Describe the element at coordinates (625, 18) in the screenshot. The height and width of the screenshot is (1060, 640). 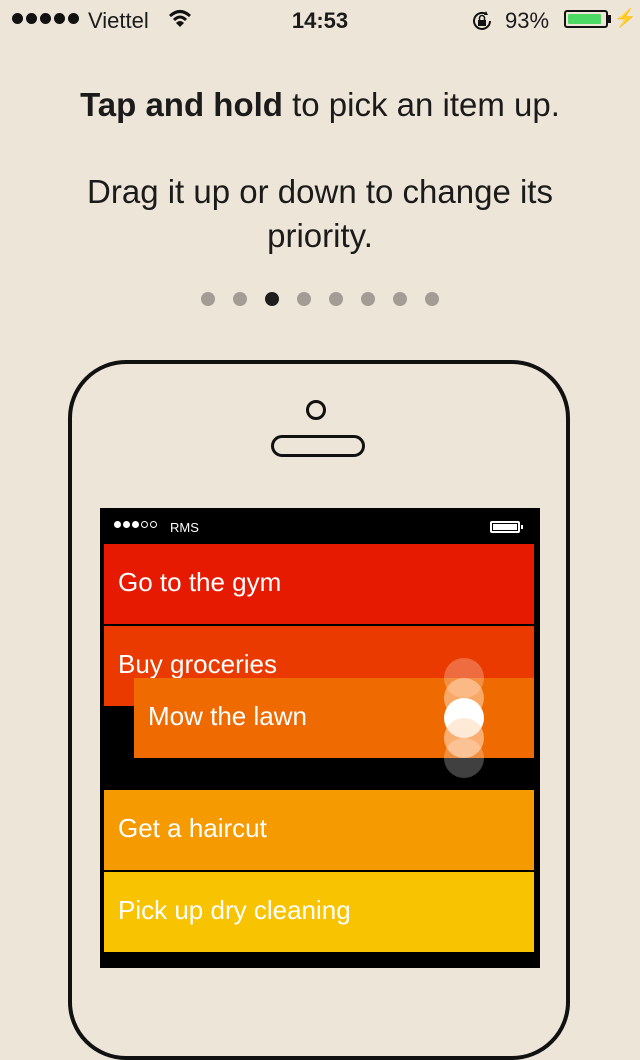
I see `charging-bolt-icon: ⚡` at that location.